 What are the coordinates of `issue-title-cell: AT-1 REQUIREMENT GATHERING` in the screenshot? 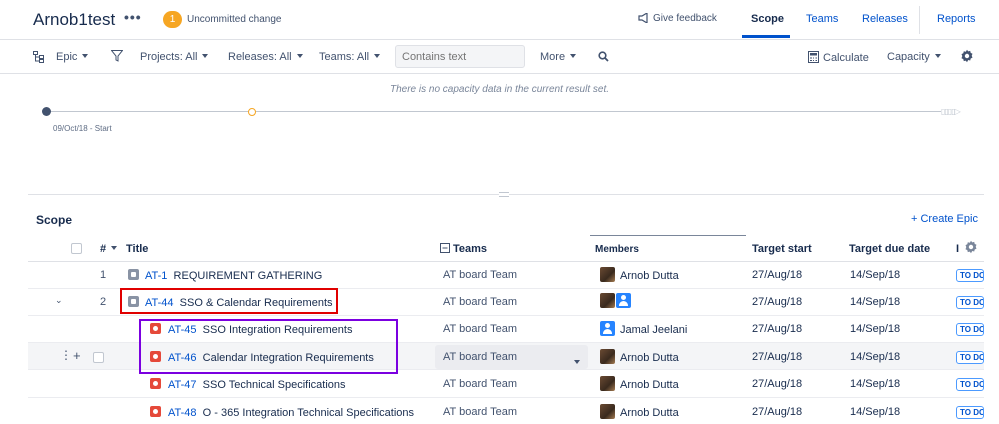 It's located at (225, 275).